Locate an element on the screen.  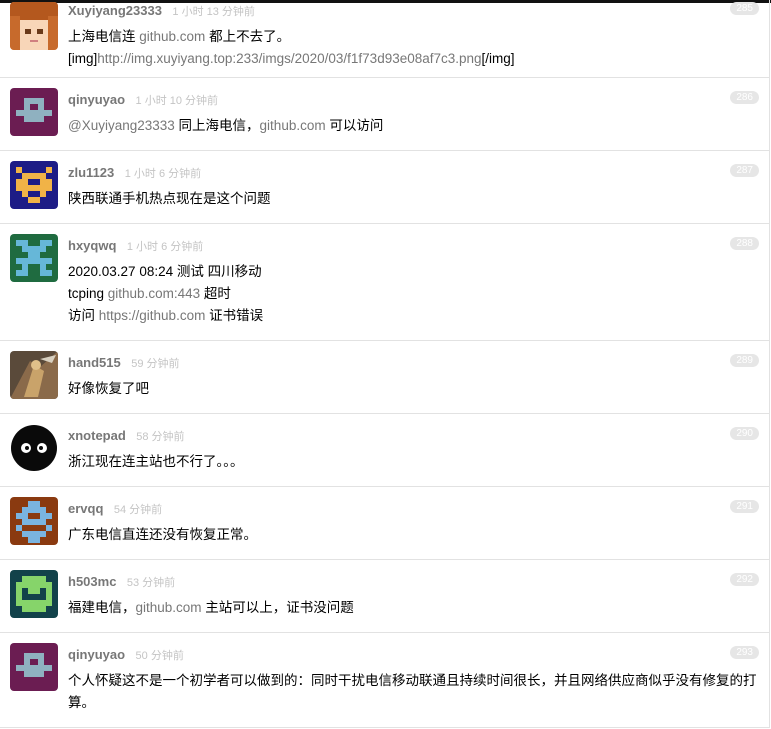
text: 好像恢复了吧 is located at coordinates (108, 388).